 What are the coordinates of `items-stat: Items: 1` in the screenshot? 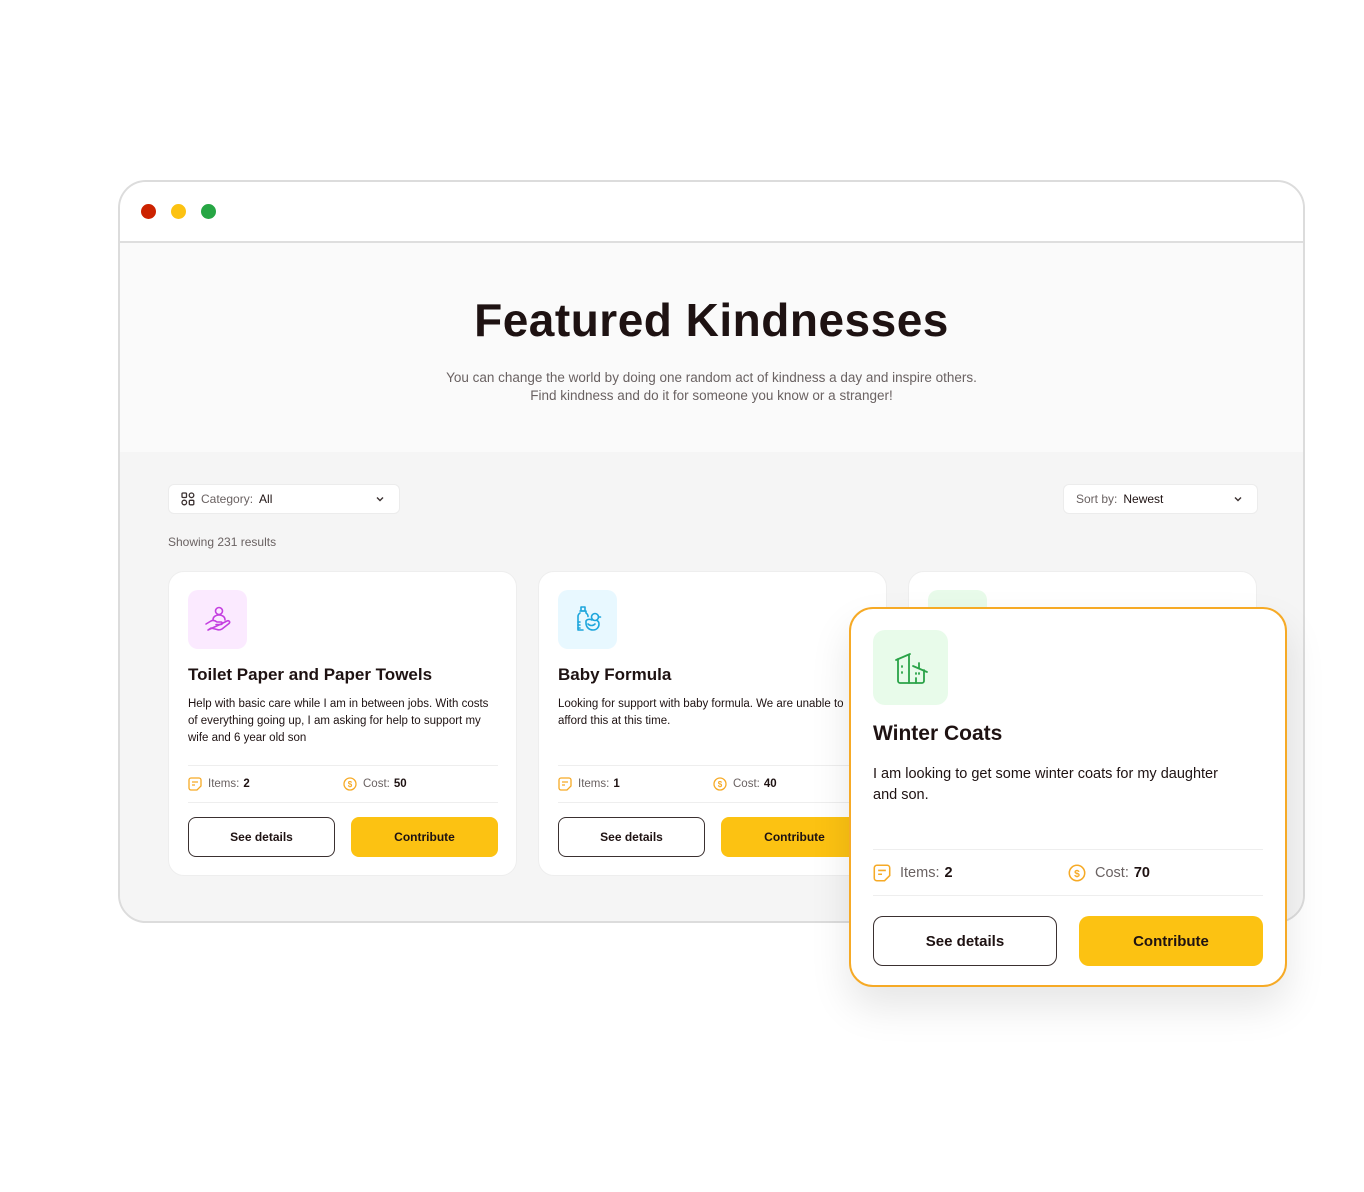 It's located at (635, 784).